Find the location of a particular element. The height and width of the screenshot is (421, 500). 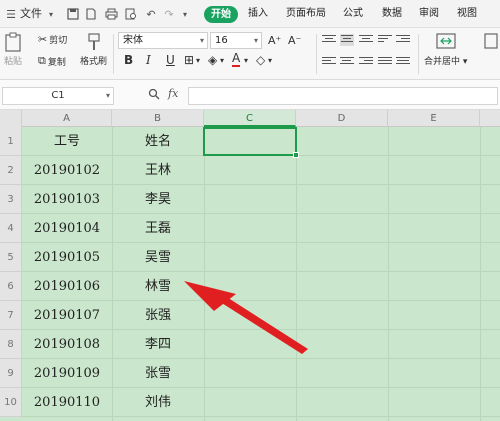

distributed-icon is located at coordinates (403, 63).